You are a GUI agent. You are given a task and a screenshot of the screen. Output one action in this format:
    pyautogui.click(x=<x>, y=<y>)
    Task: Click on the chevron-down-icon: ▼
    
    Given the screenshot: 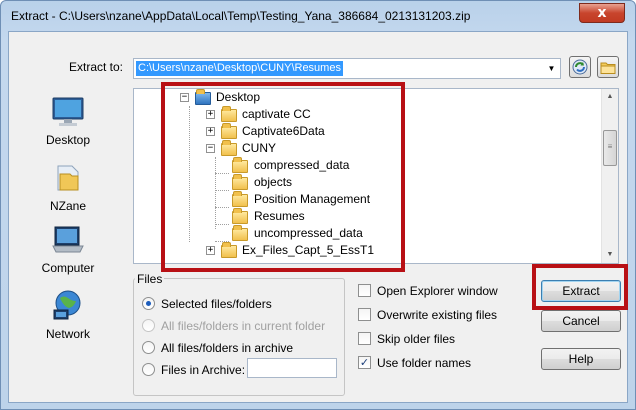 What is the action you would take?
    pyautogui.click(x=551, y=68)
    